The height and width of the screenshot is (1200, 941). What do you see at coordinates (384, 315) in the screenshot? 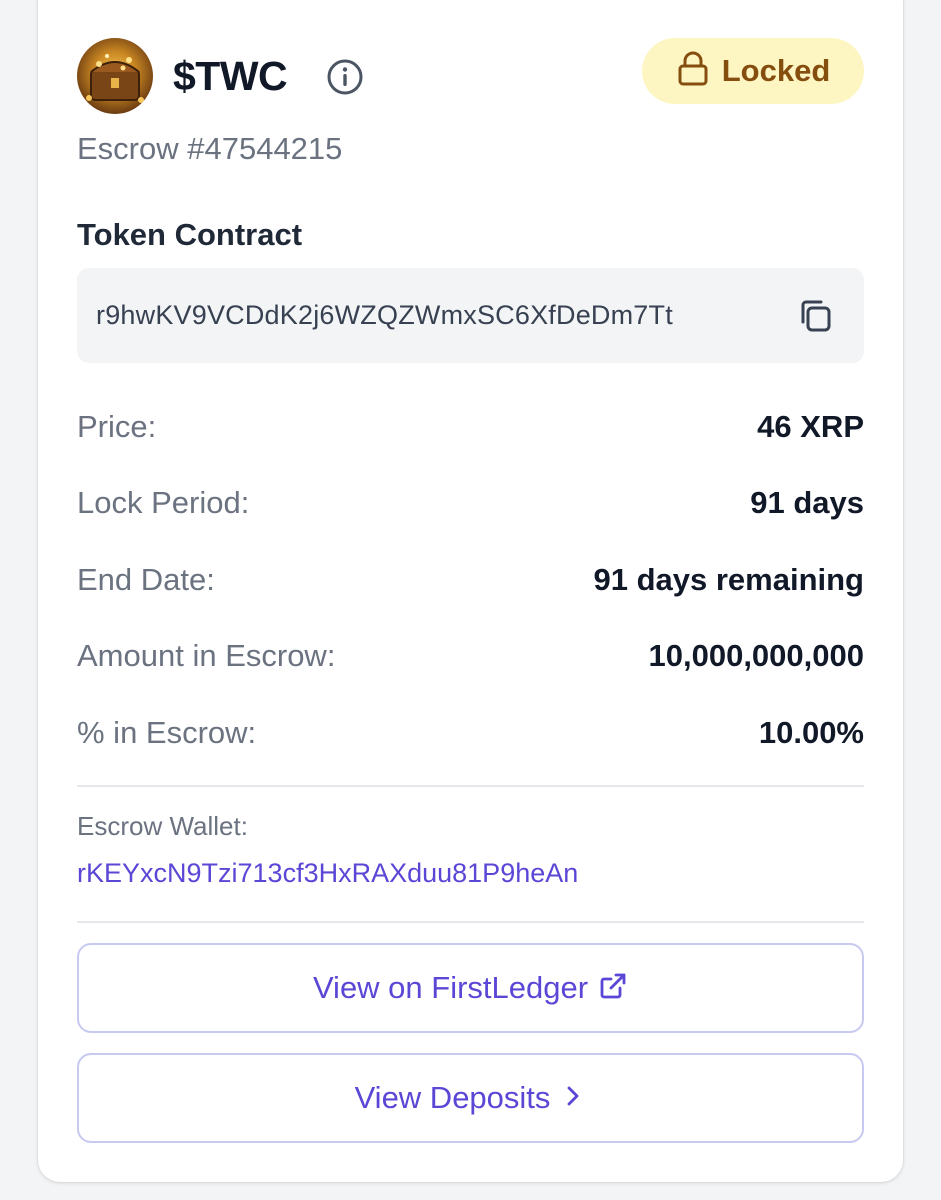
I see `token-contract-address: r9hwKV9VCDdK2j6WZQZWmxSC6XfDeDm7Tt` at bounding box center [384, 315].